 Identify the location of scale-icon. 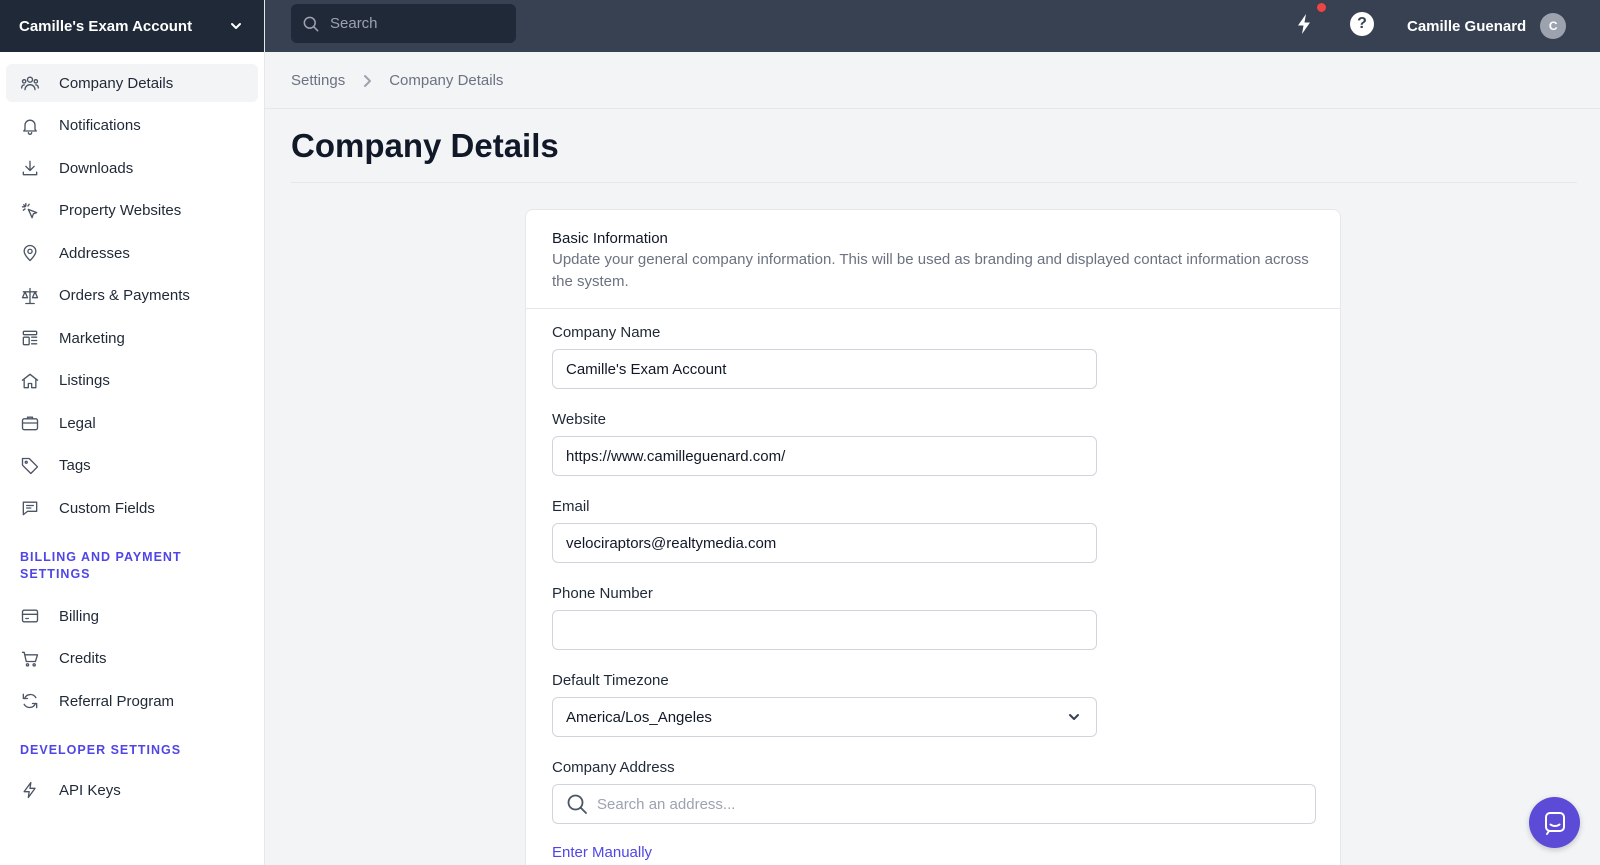
(30, 296).